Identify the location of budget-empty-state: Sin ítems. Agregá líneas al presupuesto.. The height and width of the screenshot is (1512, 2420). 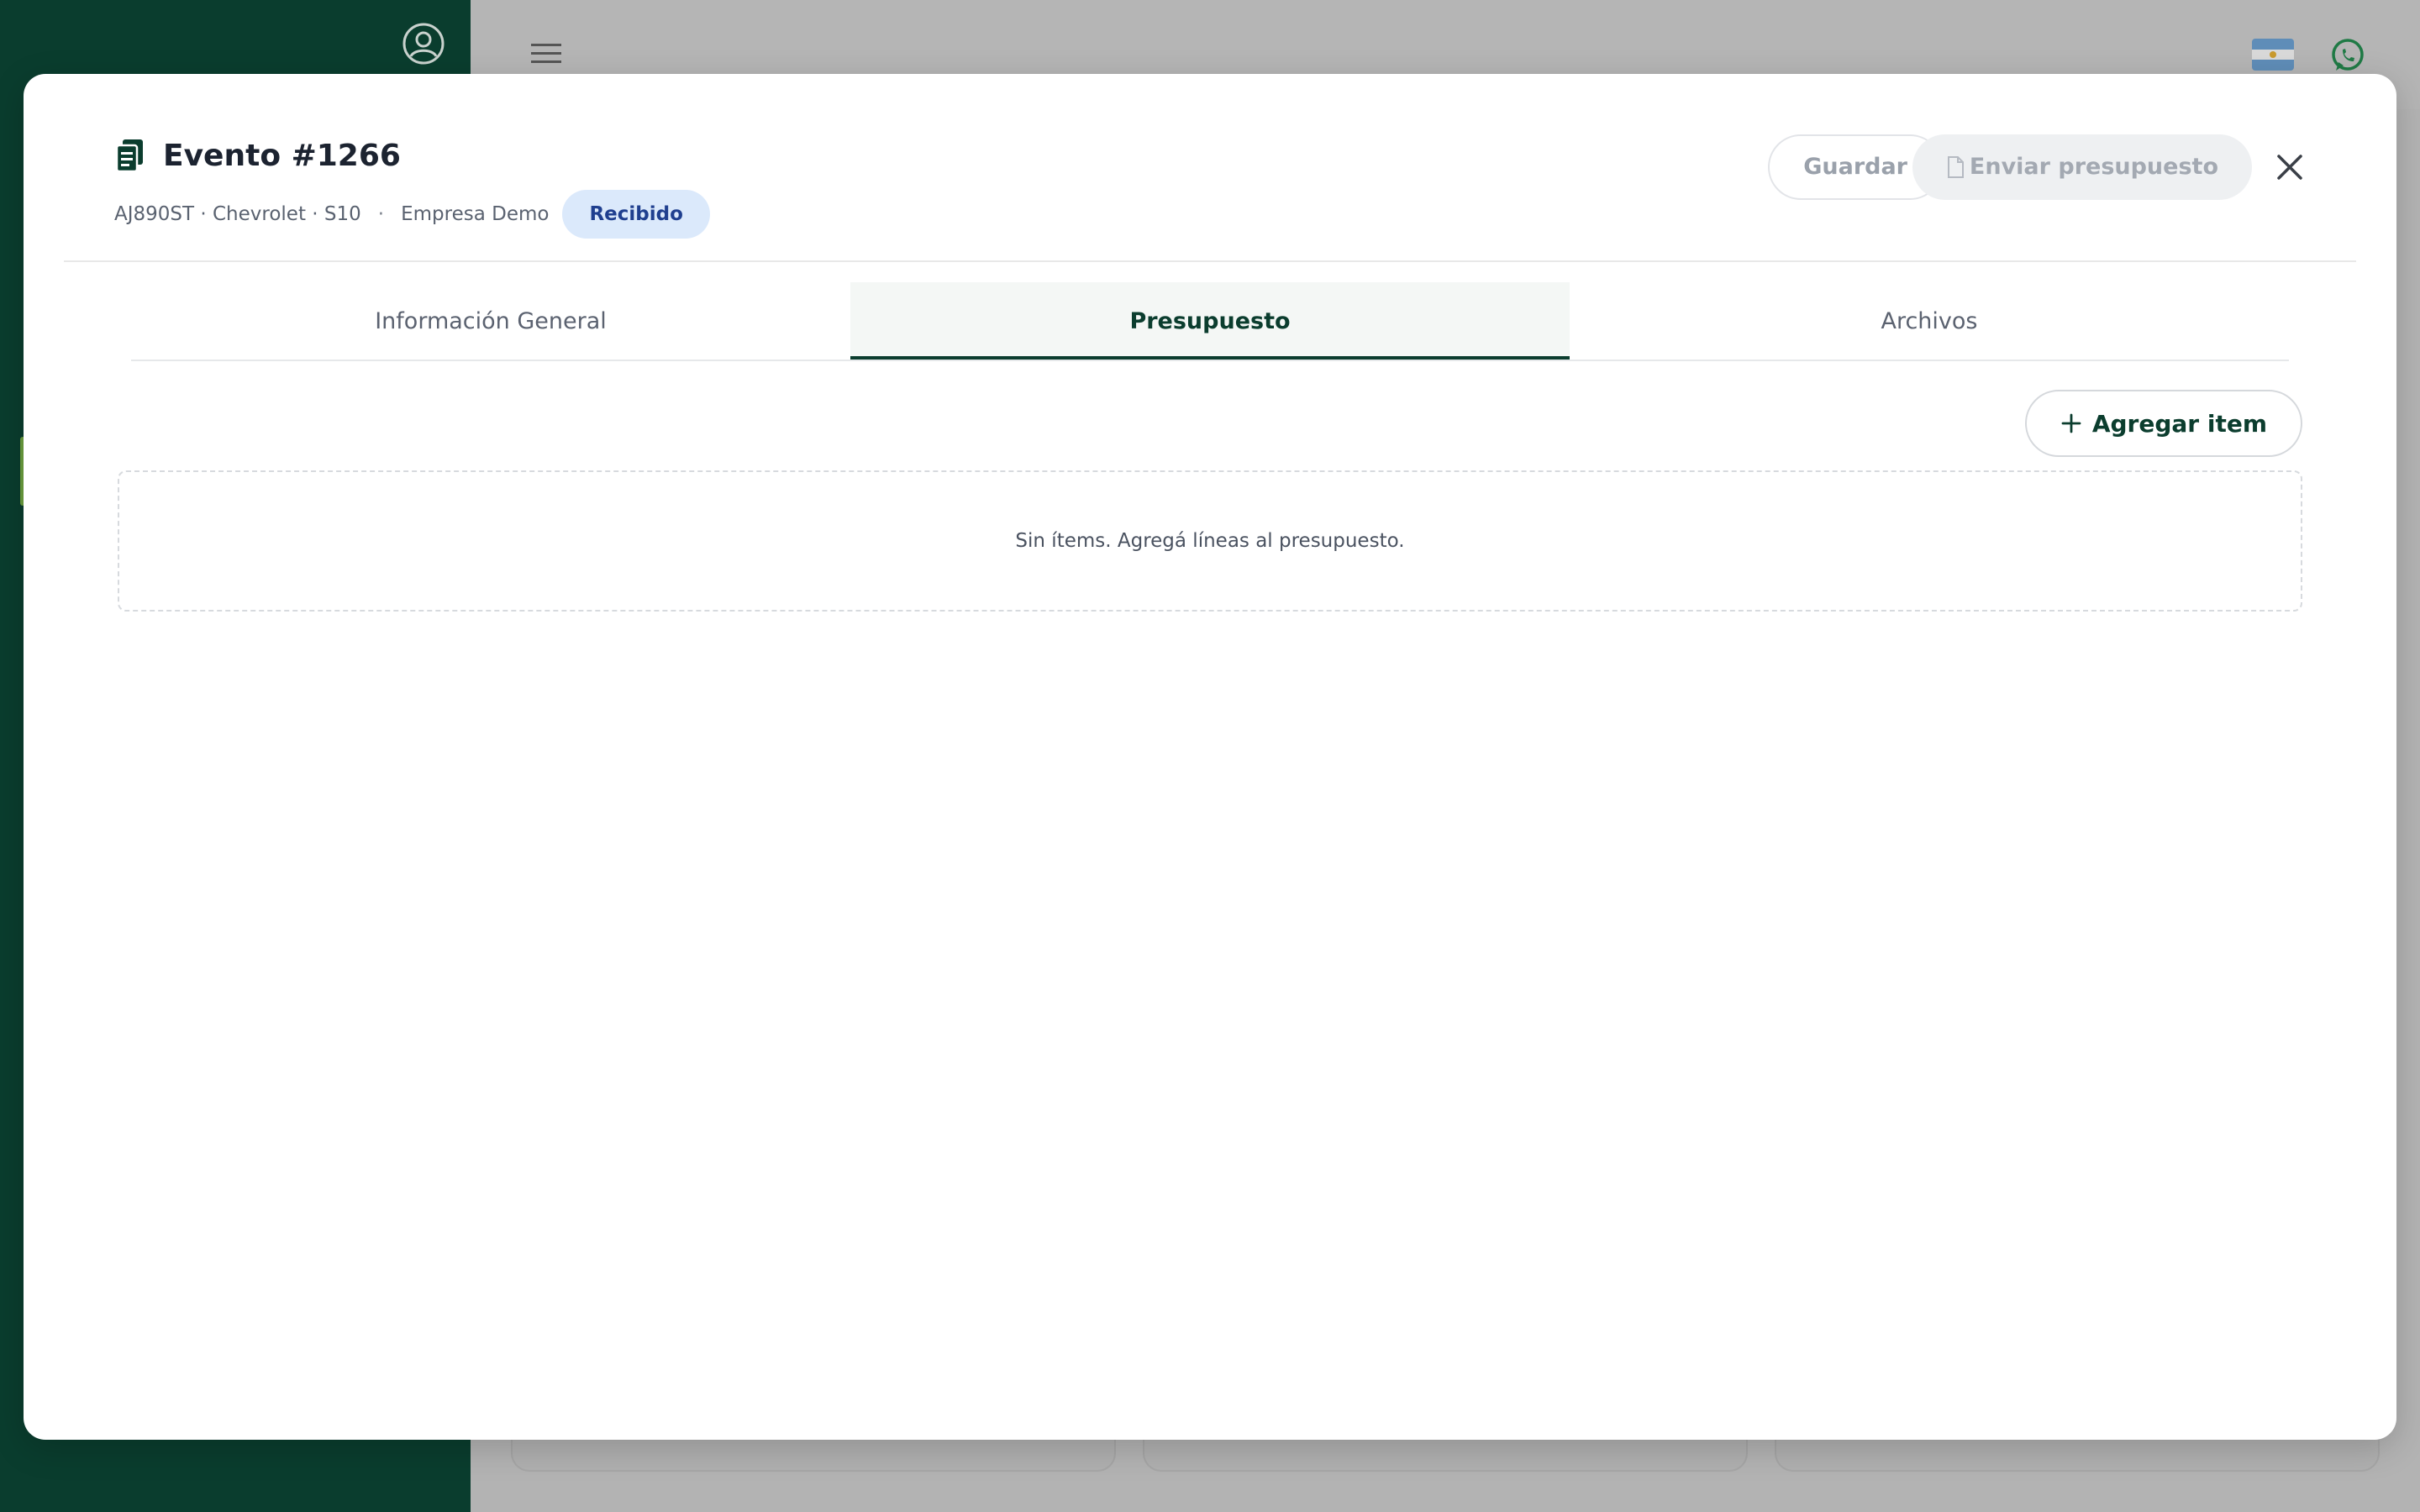
(1210, 541).